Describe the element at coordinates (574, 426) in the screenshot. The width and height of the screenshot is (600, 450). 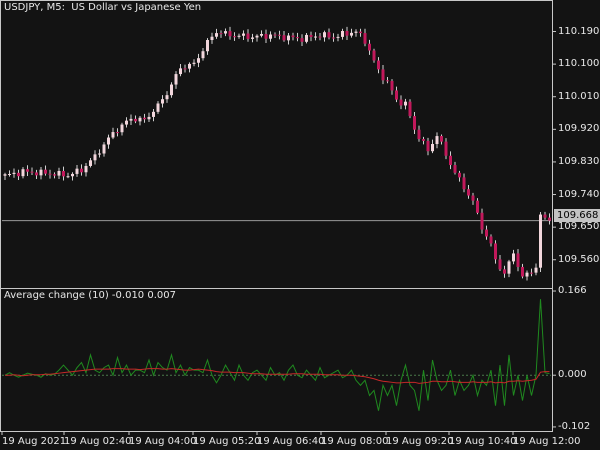
I see `indicator-tick-label: -0.102` at that location.